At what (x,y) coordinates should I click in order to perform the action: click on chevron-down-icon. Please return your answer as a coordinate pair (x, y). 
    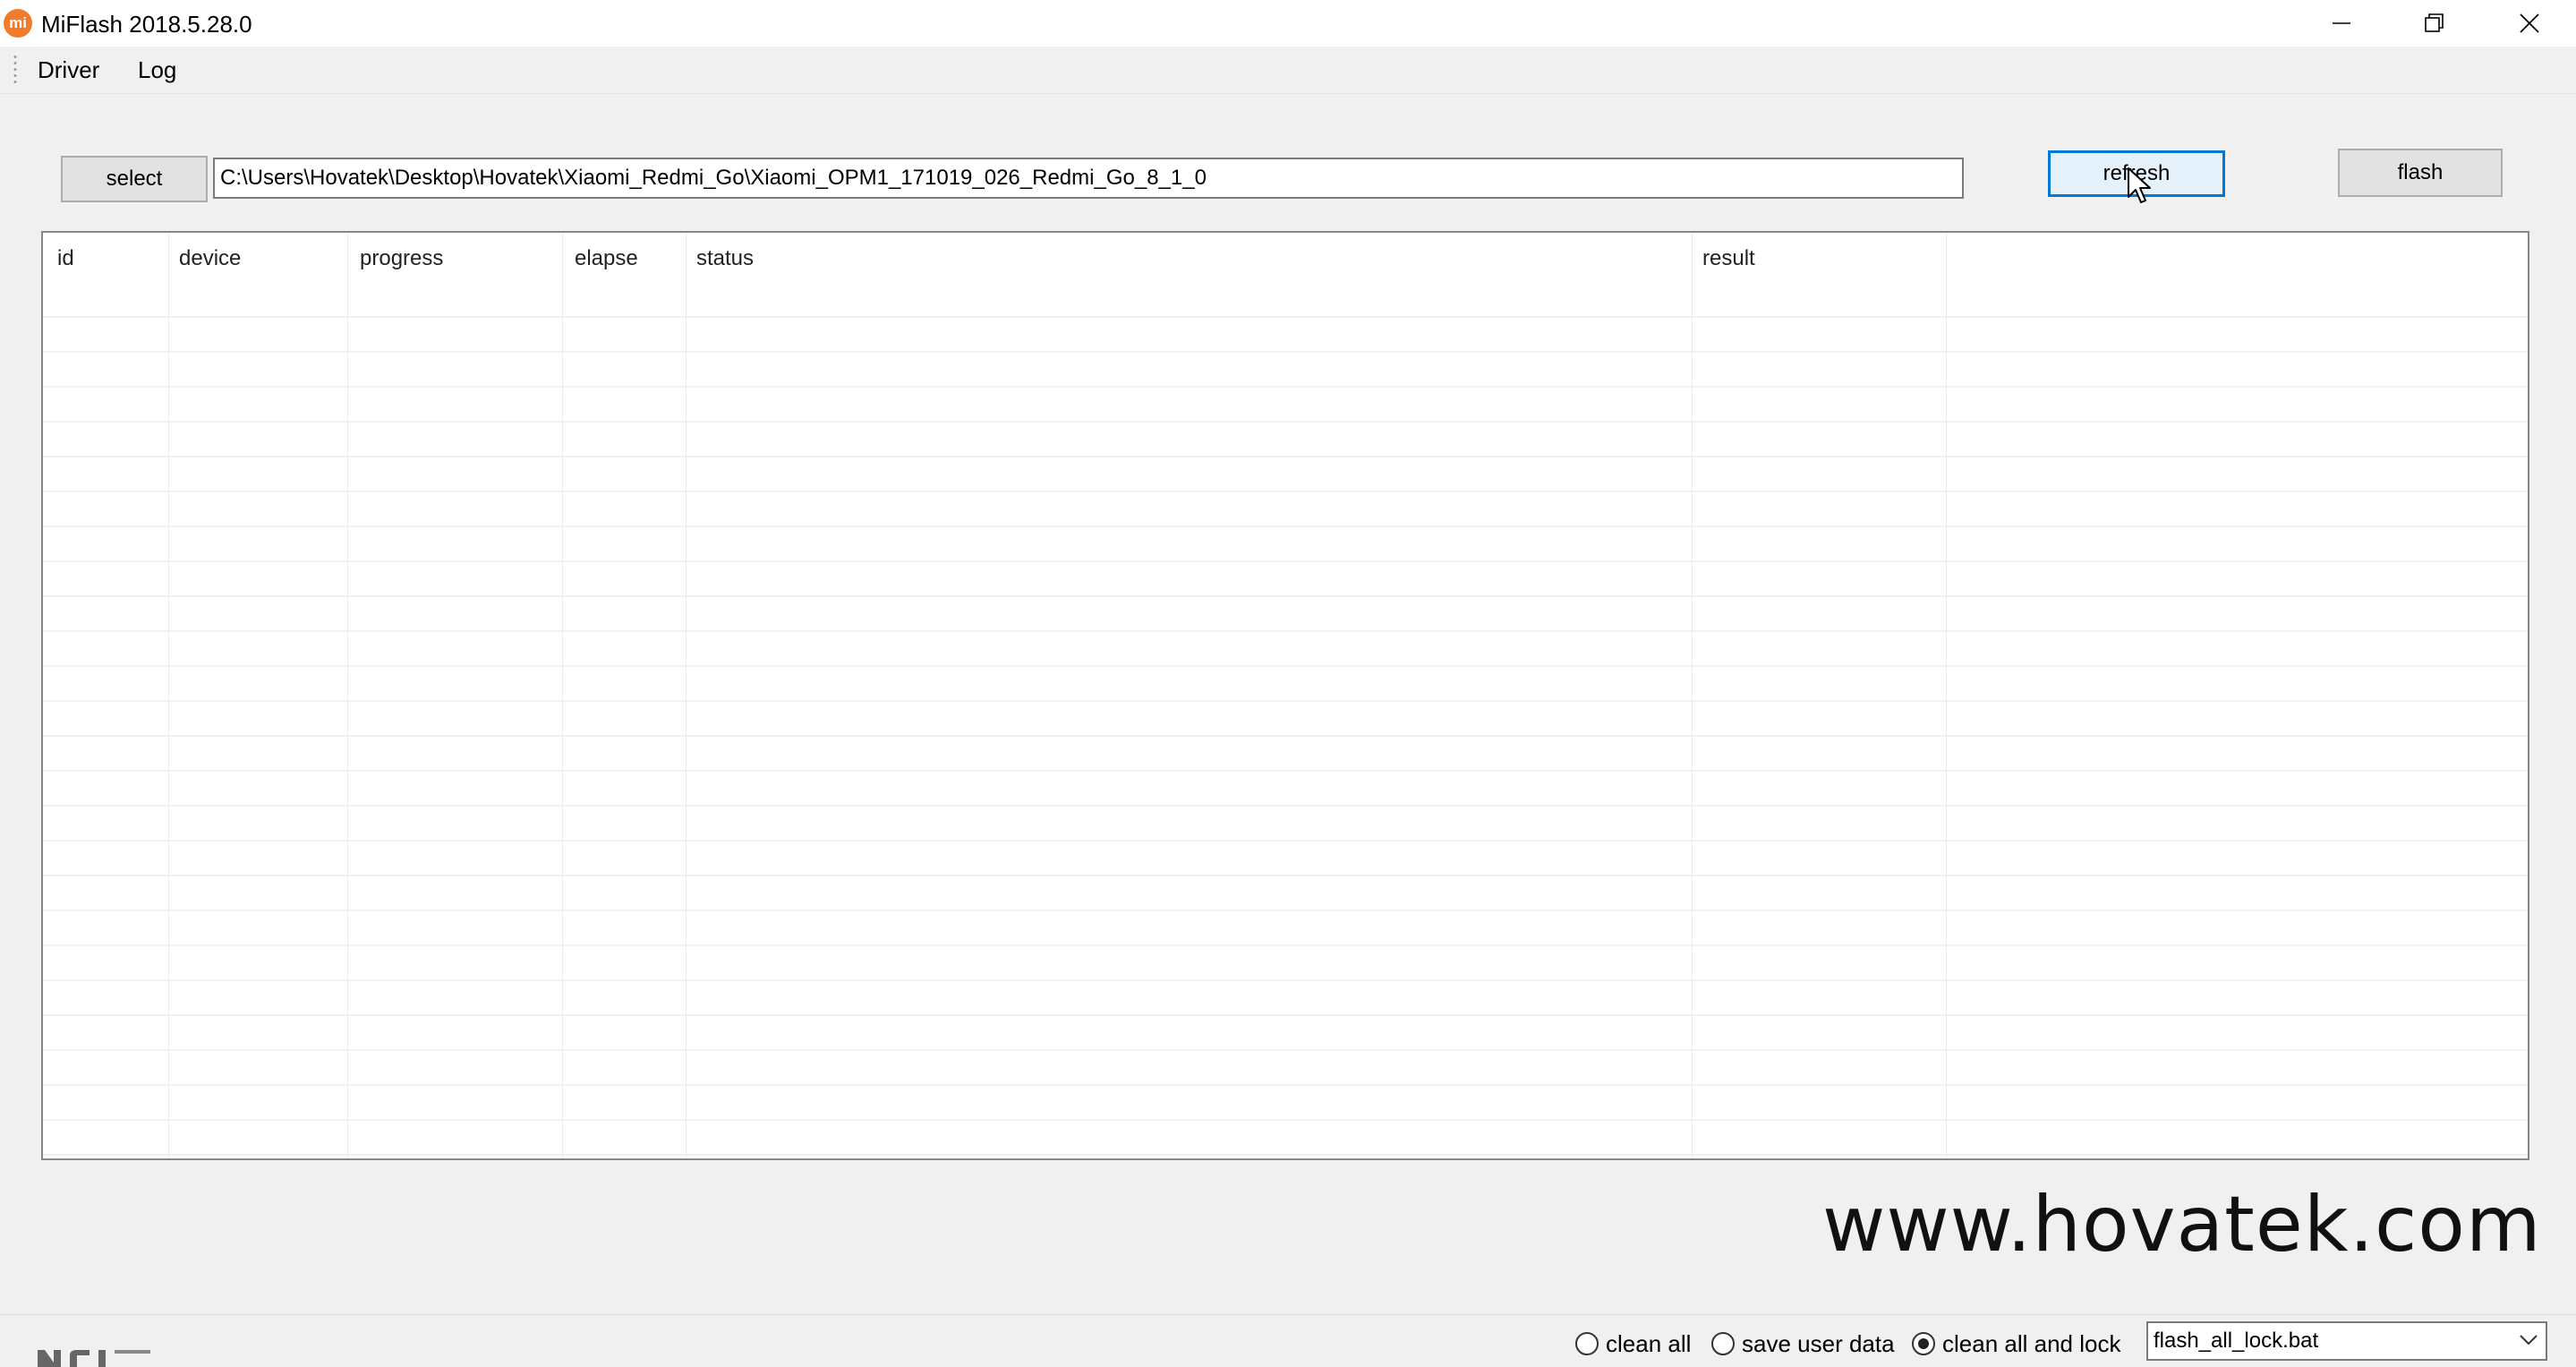
    Looking at the image, I should click on (2529, 1340).